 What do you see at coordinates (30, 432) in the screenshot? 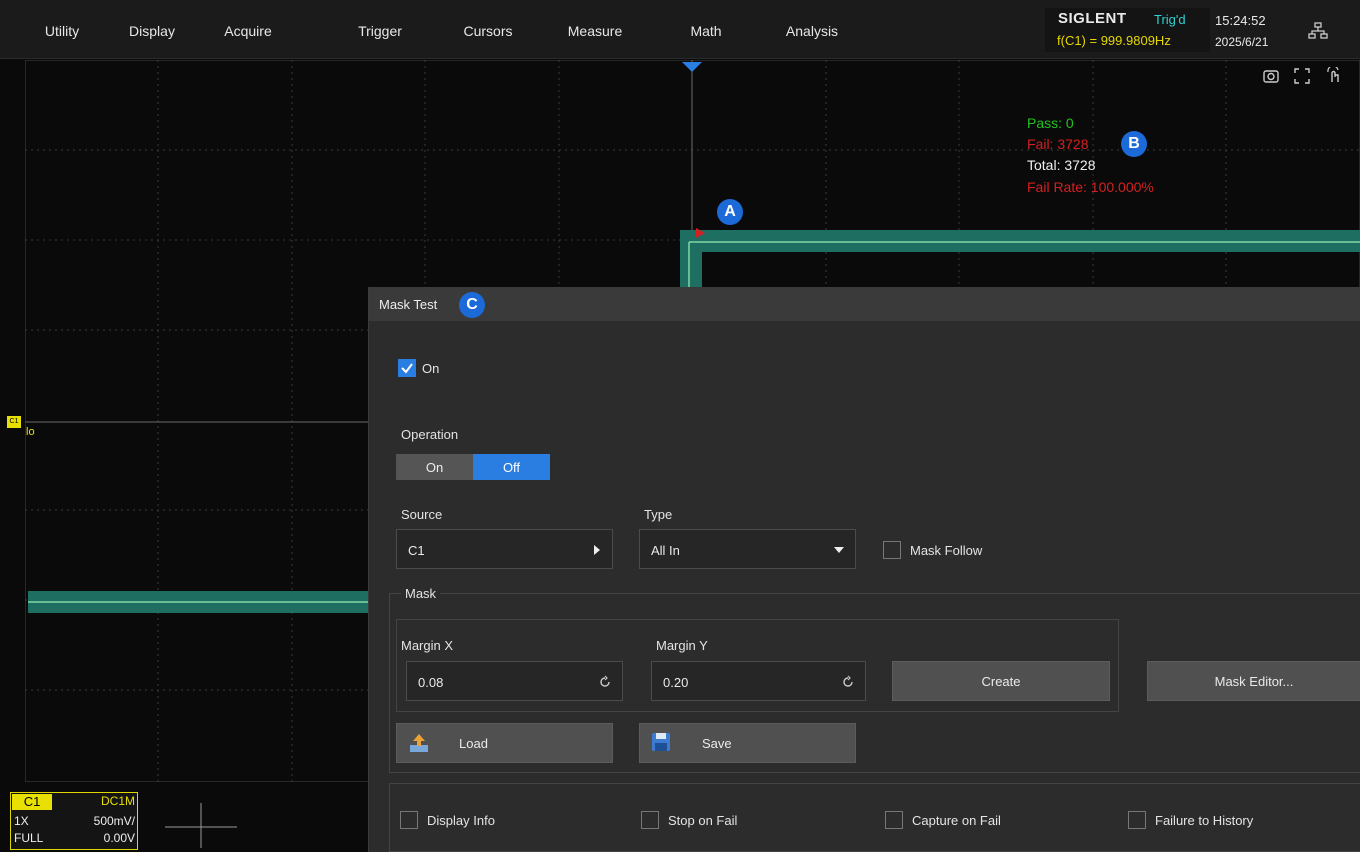
I see `channel-level-label: lo` at bounding box center [30, 432].